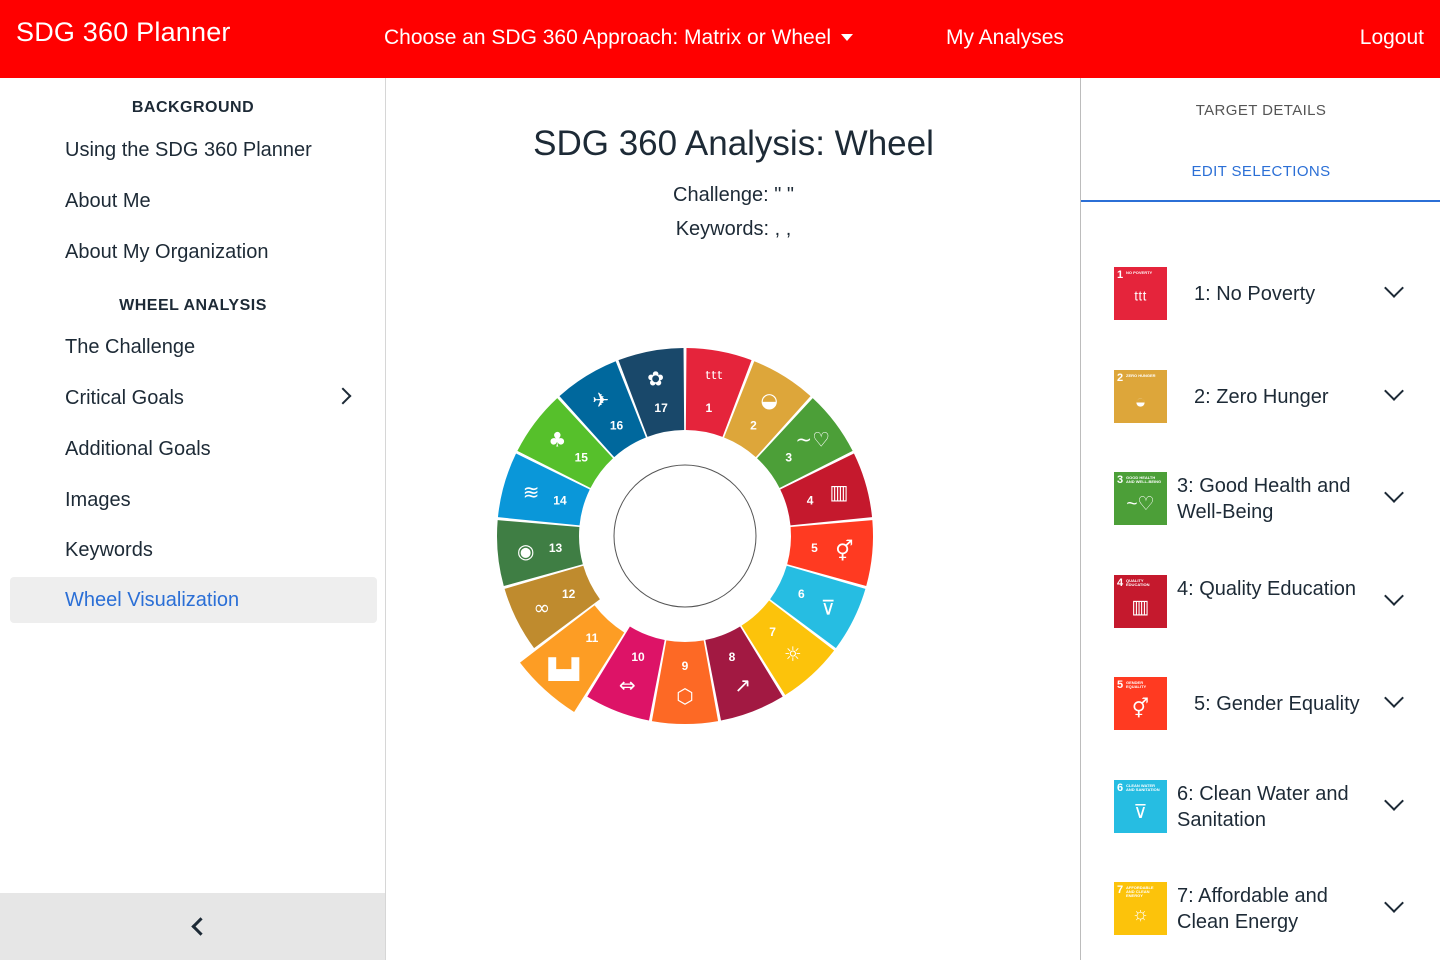 The height and width of the screenshot is (960, 1440). Describe the element at coordinates (1260, 201) in the screenshot. I see `active-tab-indicator` at that location.